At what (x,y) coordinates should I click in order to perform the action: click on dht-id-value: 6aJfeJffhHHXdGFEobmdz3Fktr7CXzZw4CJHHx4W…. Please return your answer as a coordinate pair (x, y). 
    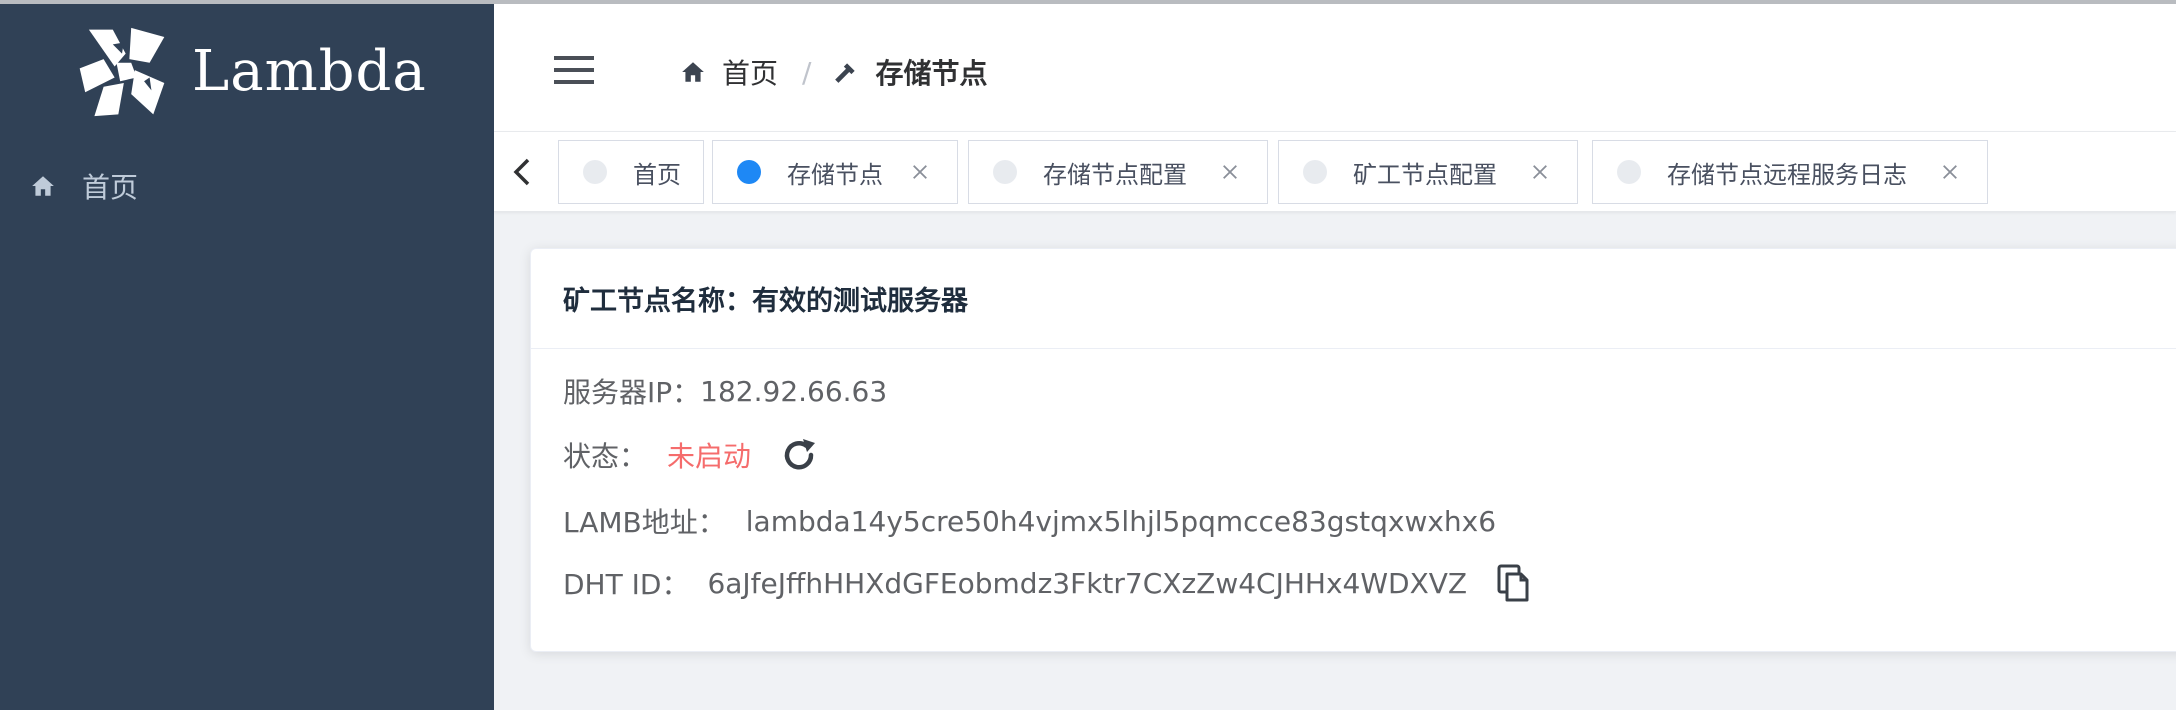
    Looking at the image, I should click on (1087, 583).